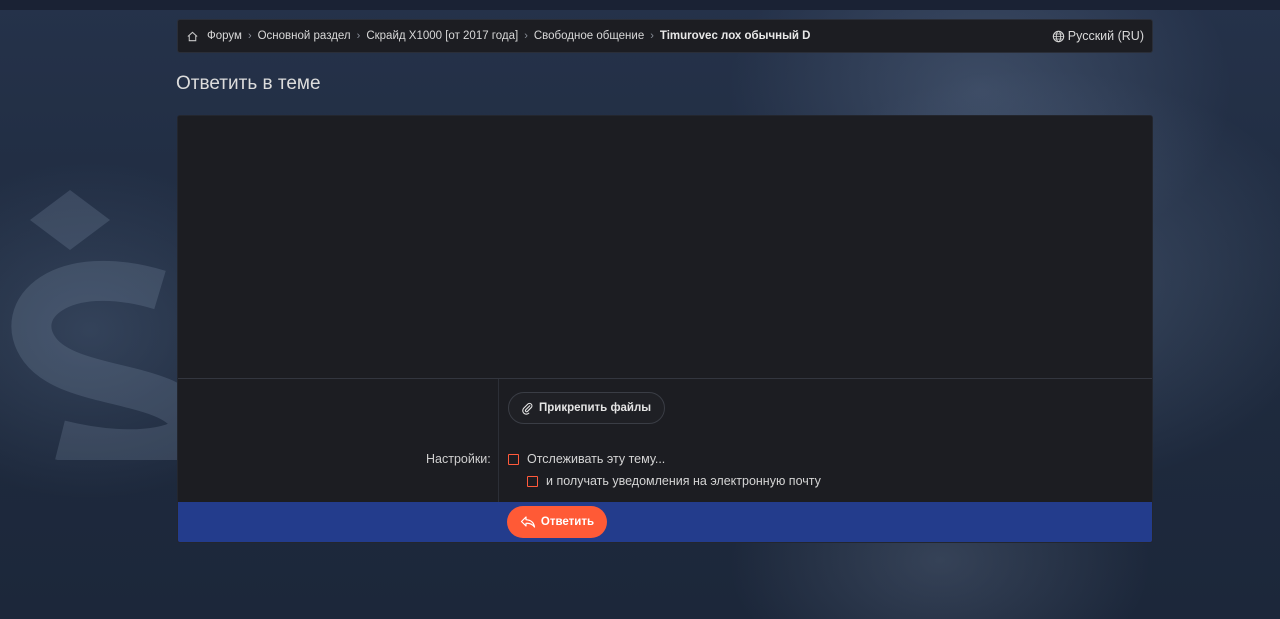  I want to click on reply-icon, so click(528, 522).